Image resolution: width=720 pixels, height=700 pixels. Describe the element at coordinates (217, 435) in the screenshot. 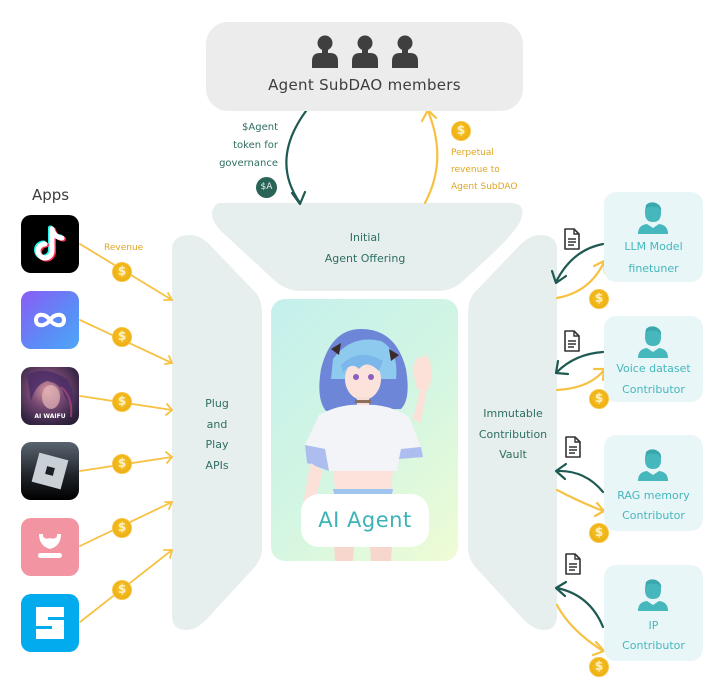

I see `plug-and-play-label: Plug and Play APIs` at that location.